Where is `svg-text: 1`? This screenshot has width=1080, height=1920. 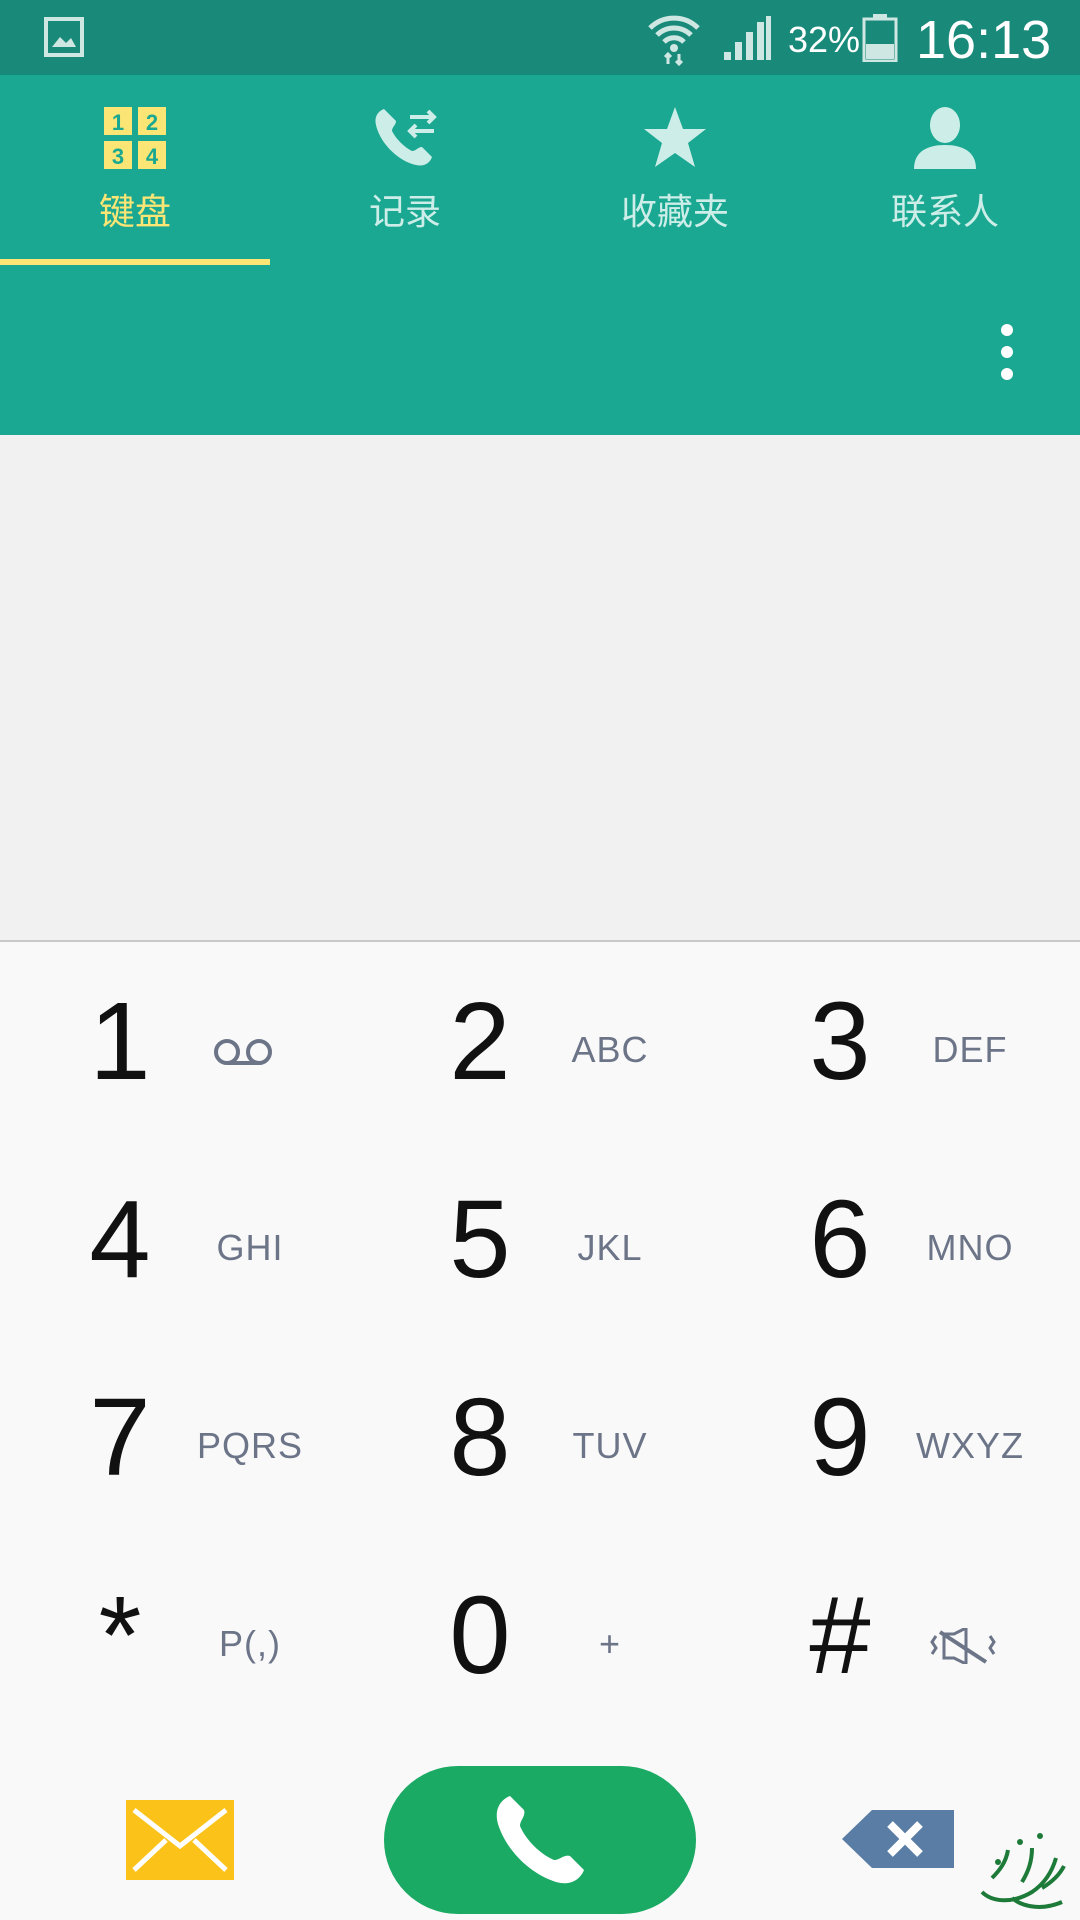
svg-text: 1 is located at coordinates (118, 122).